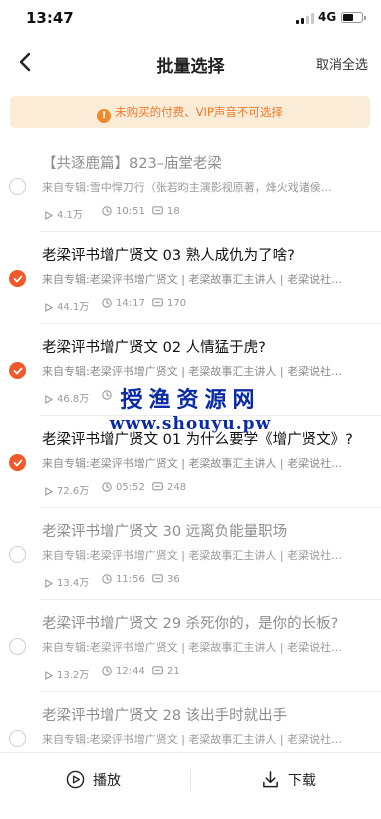 The height and width of the screenshot is (819, 381). What do you see at coordinates (190, 20) in the screenshot?
I see `status-bar: 13:47 4G` at bounding box center [190, 20].